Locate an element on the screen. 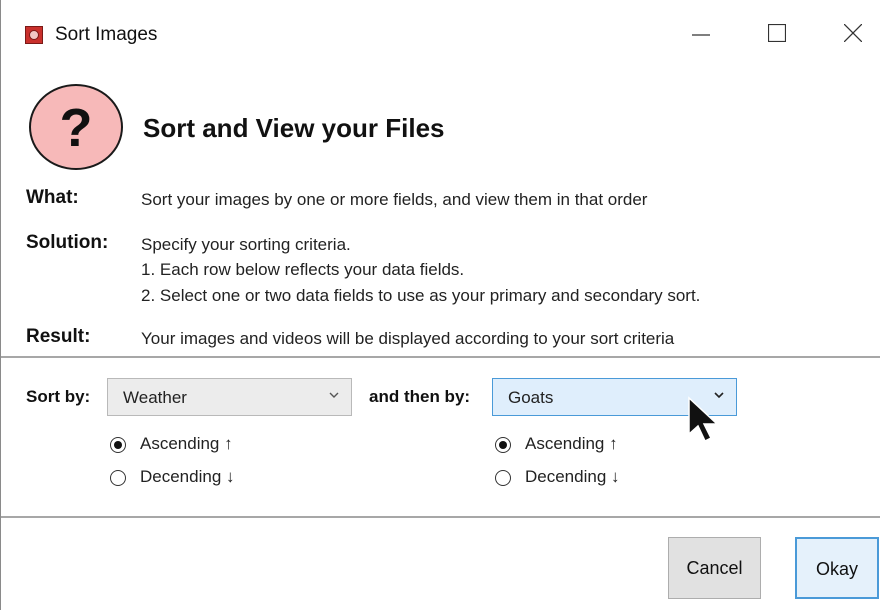 The width and height of the screenshot is (880, 610). close-icon is located at coordinates (853, 33).